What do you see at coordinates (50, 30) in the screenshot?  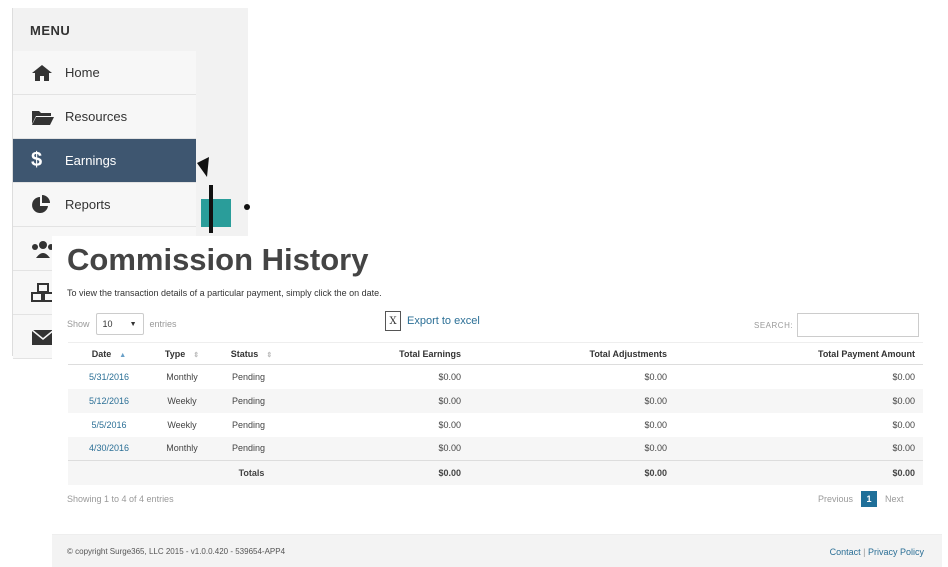 I see `menu-header: MENU` at bounding box center [50, 30].